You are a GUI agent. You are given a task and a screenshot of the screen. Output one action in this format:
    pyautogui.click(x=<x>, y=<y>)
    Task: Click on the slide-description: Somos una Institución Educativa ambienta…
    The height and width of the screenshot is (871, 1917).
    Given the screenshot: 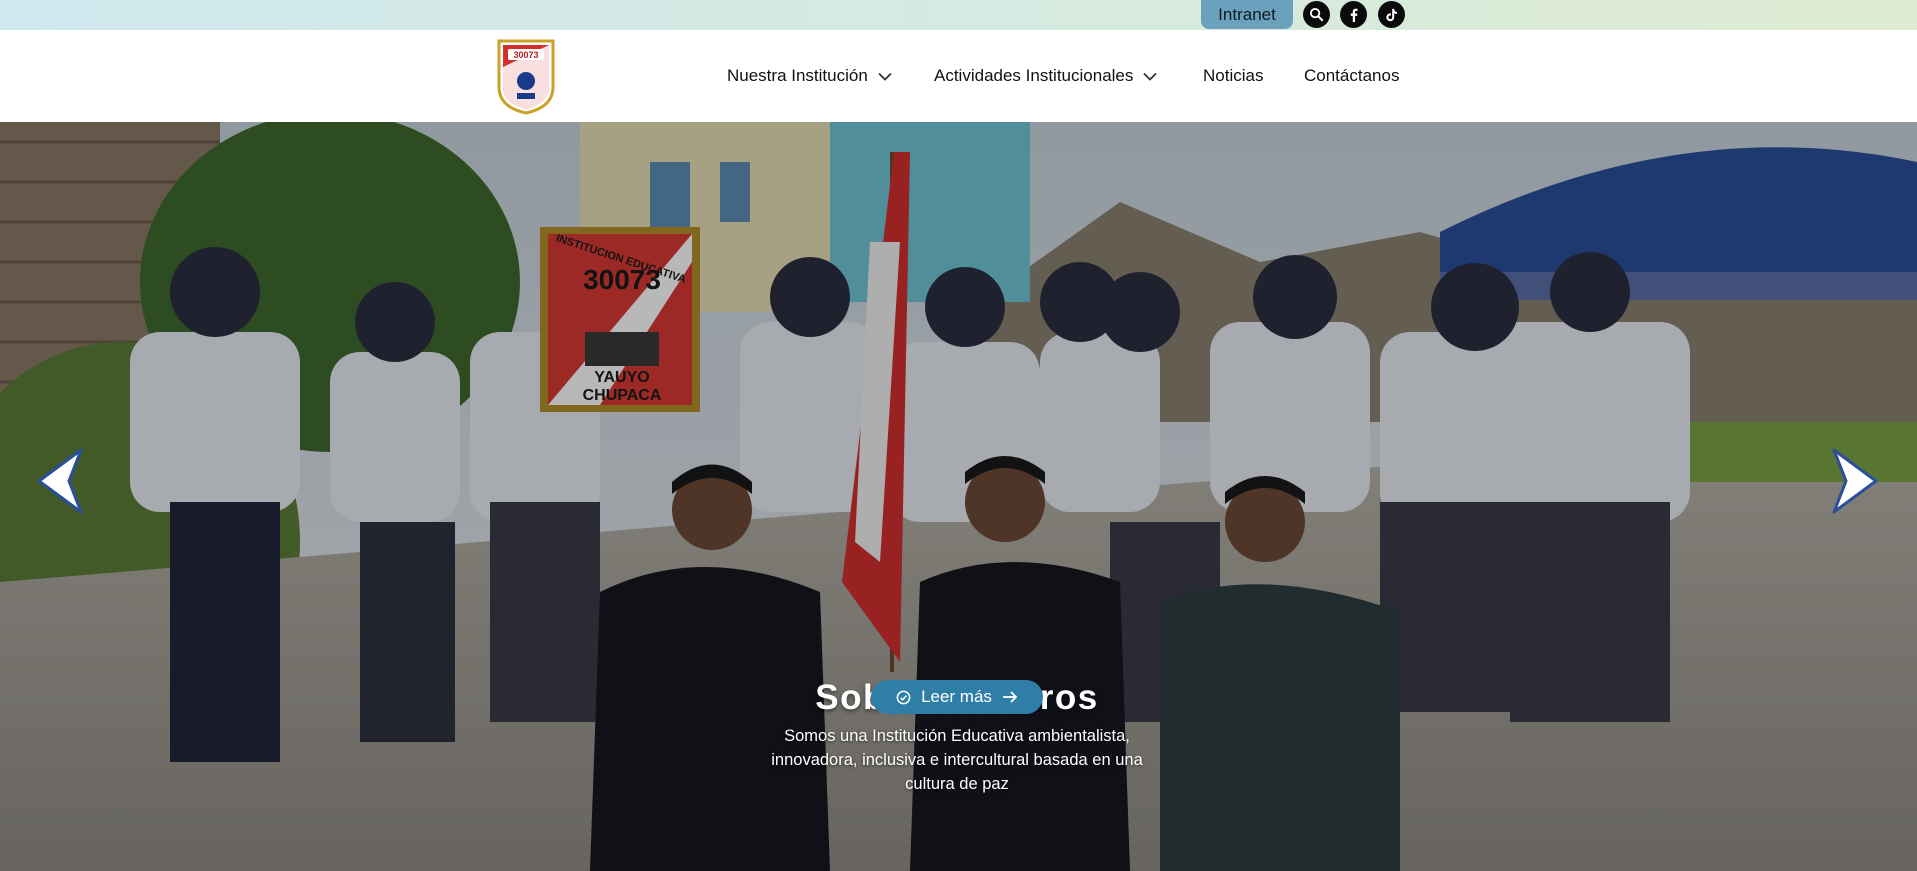 What is the action you would take?
    pyautogui.click(x=957, y=760)
    